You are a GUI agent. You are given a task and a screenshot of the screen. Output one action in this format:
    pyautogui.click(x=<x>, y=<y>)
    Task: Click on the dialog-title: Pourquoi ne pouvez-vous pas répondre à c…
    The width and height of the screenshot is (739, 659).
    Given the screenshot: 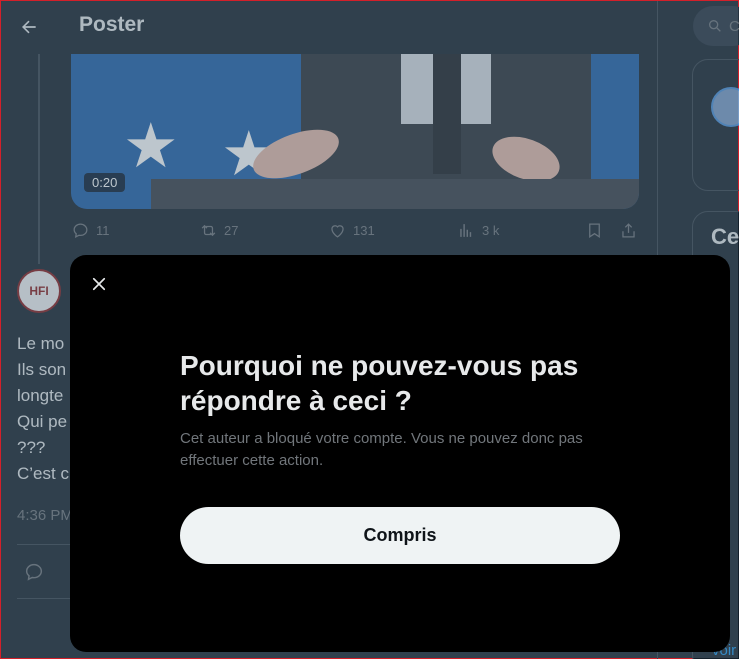 What is the action you would take?
    pyautogui.click(x=379, y=383)
    